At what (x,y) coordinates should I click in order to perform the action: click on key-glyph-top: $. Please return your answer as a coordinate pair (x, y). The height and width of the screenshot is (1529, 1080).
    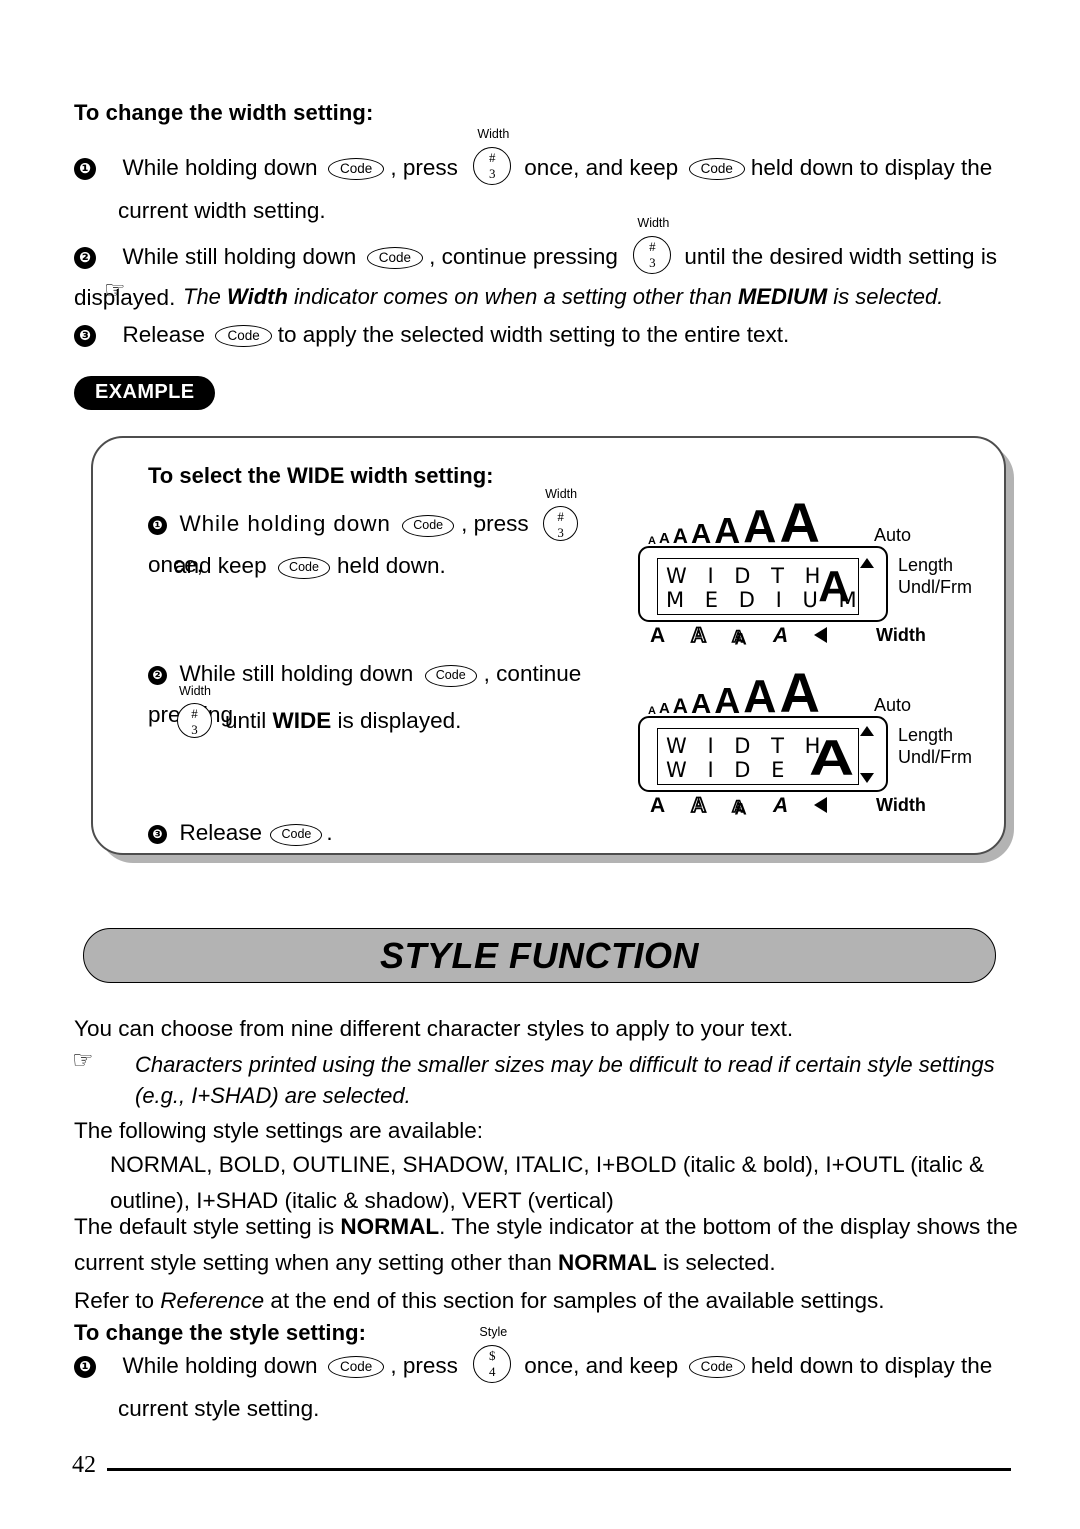
    Looking at the image, I should click on (492, 1355).